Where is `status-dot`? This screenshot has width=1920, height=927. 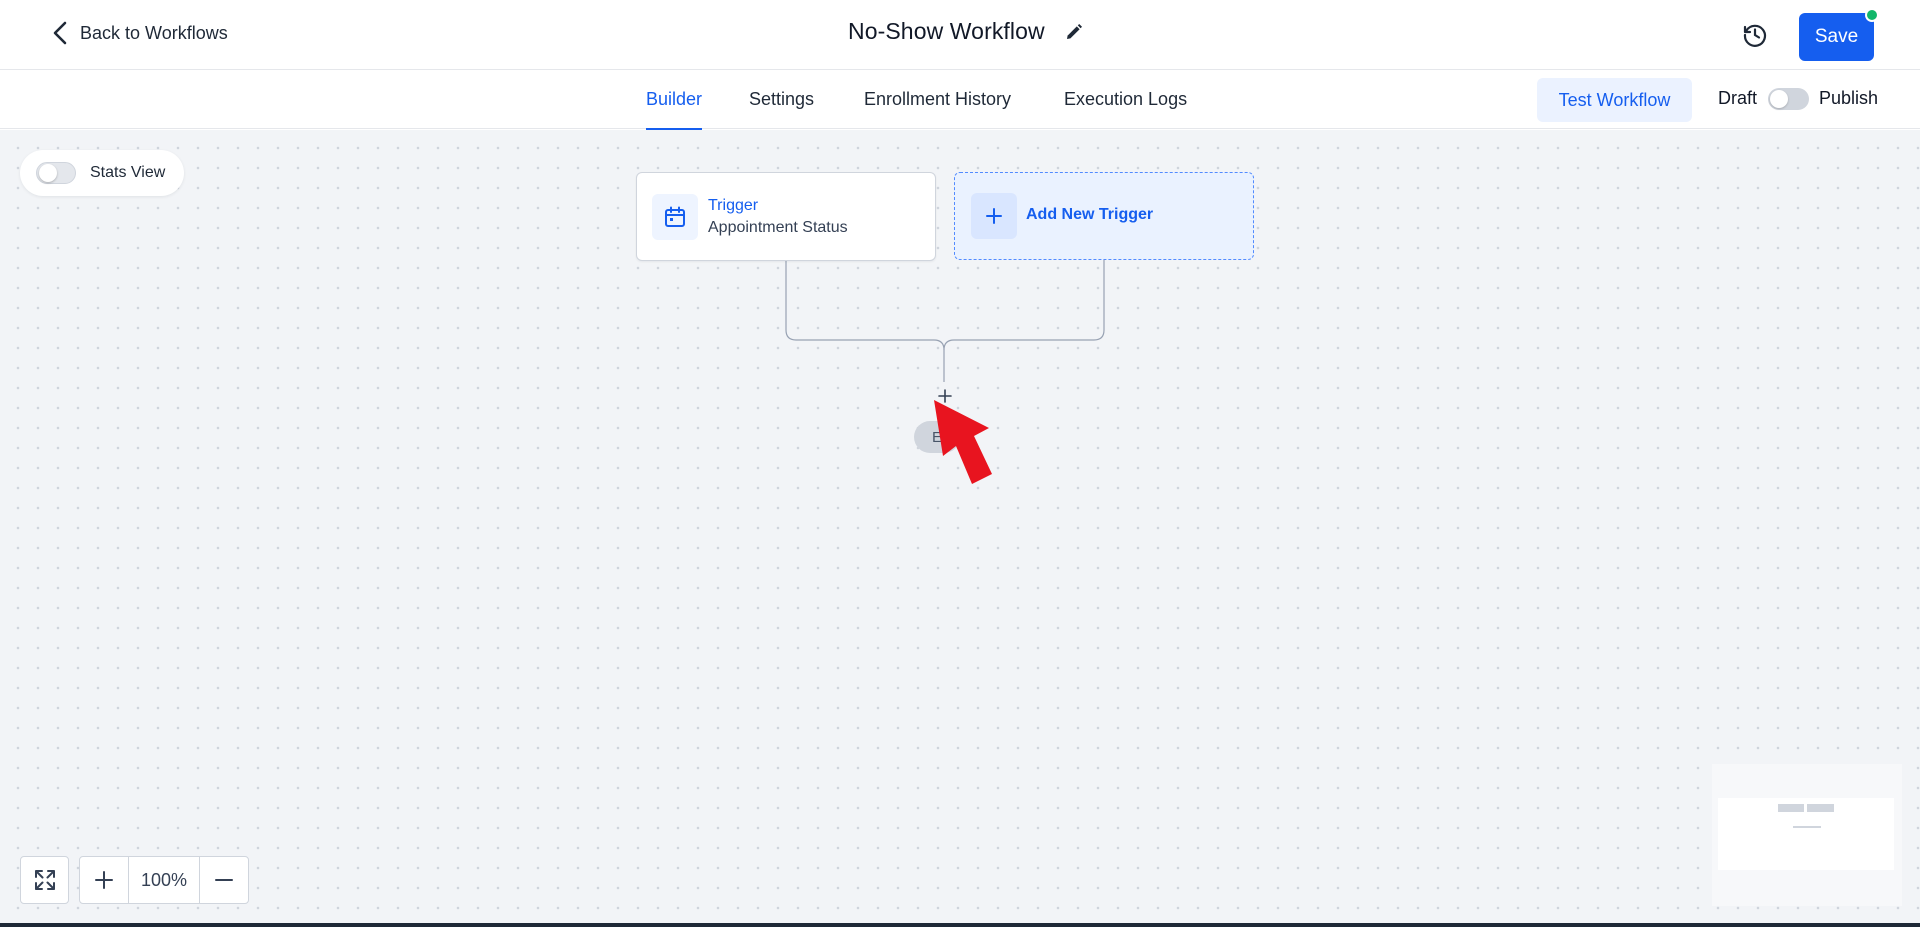 status-dot is located at coordinates (1872, 15).